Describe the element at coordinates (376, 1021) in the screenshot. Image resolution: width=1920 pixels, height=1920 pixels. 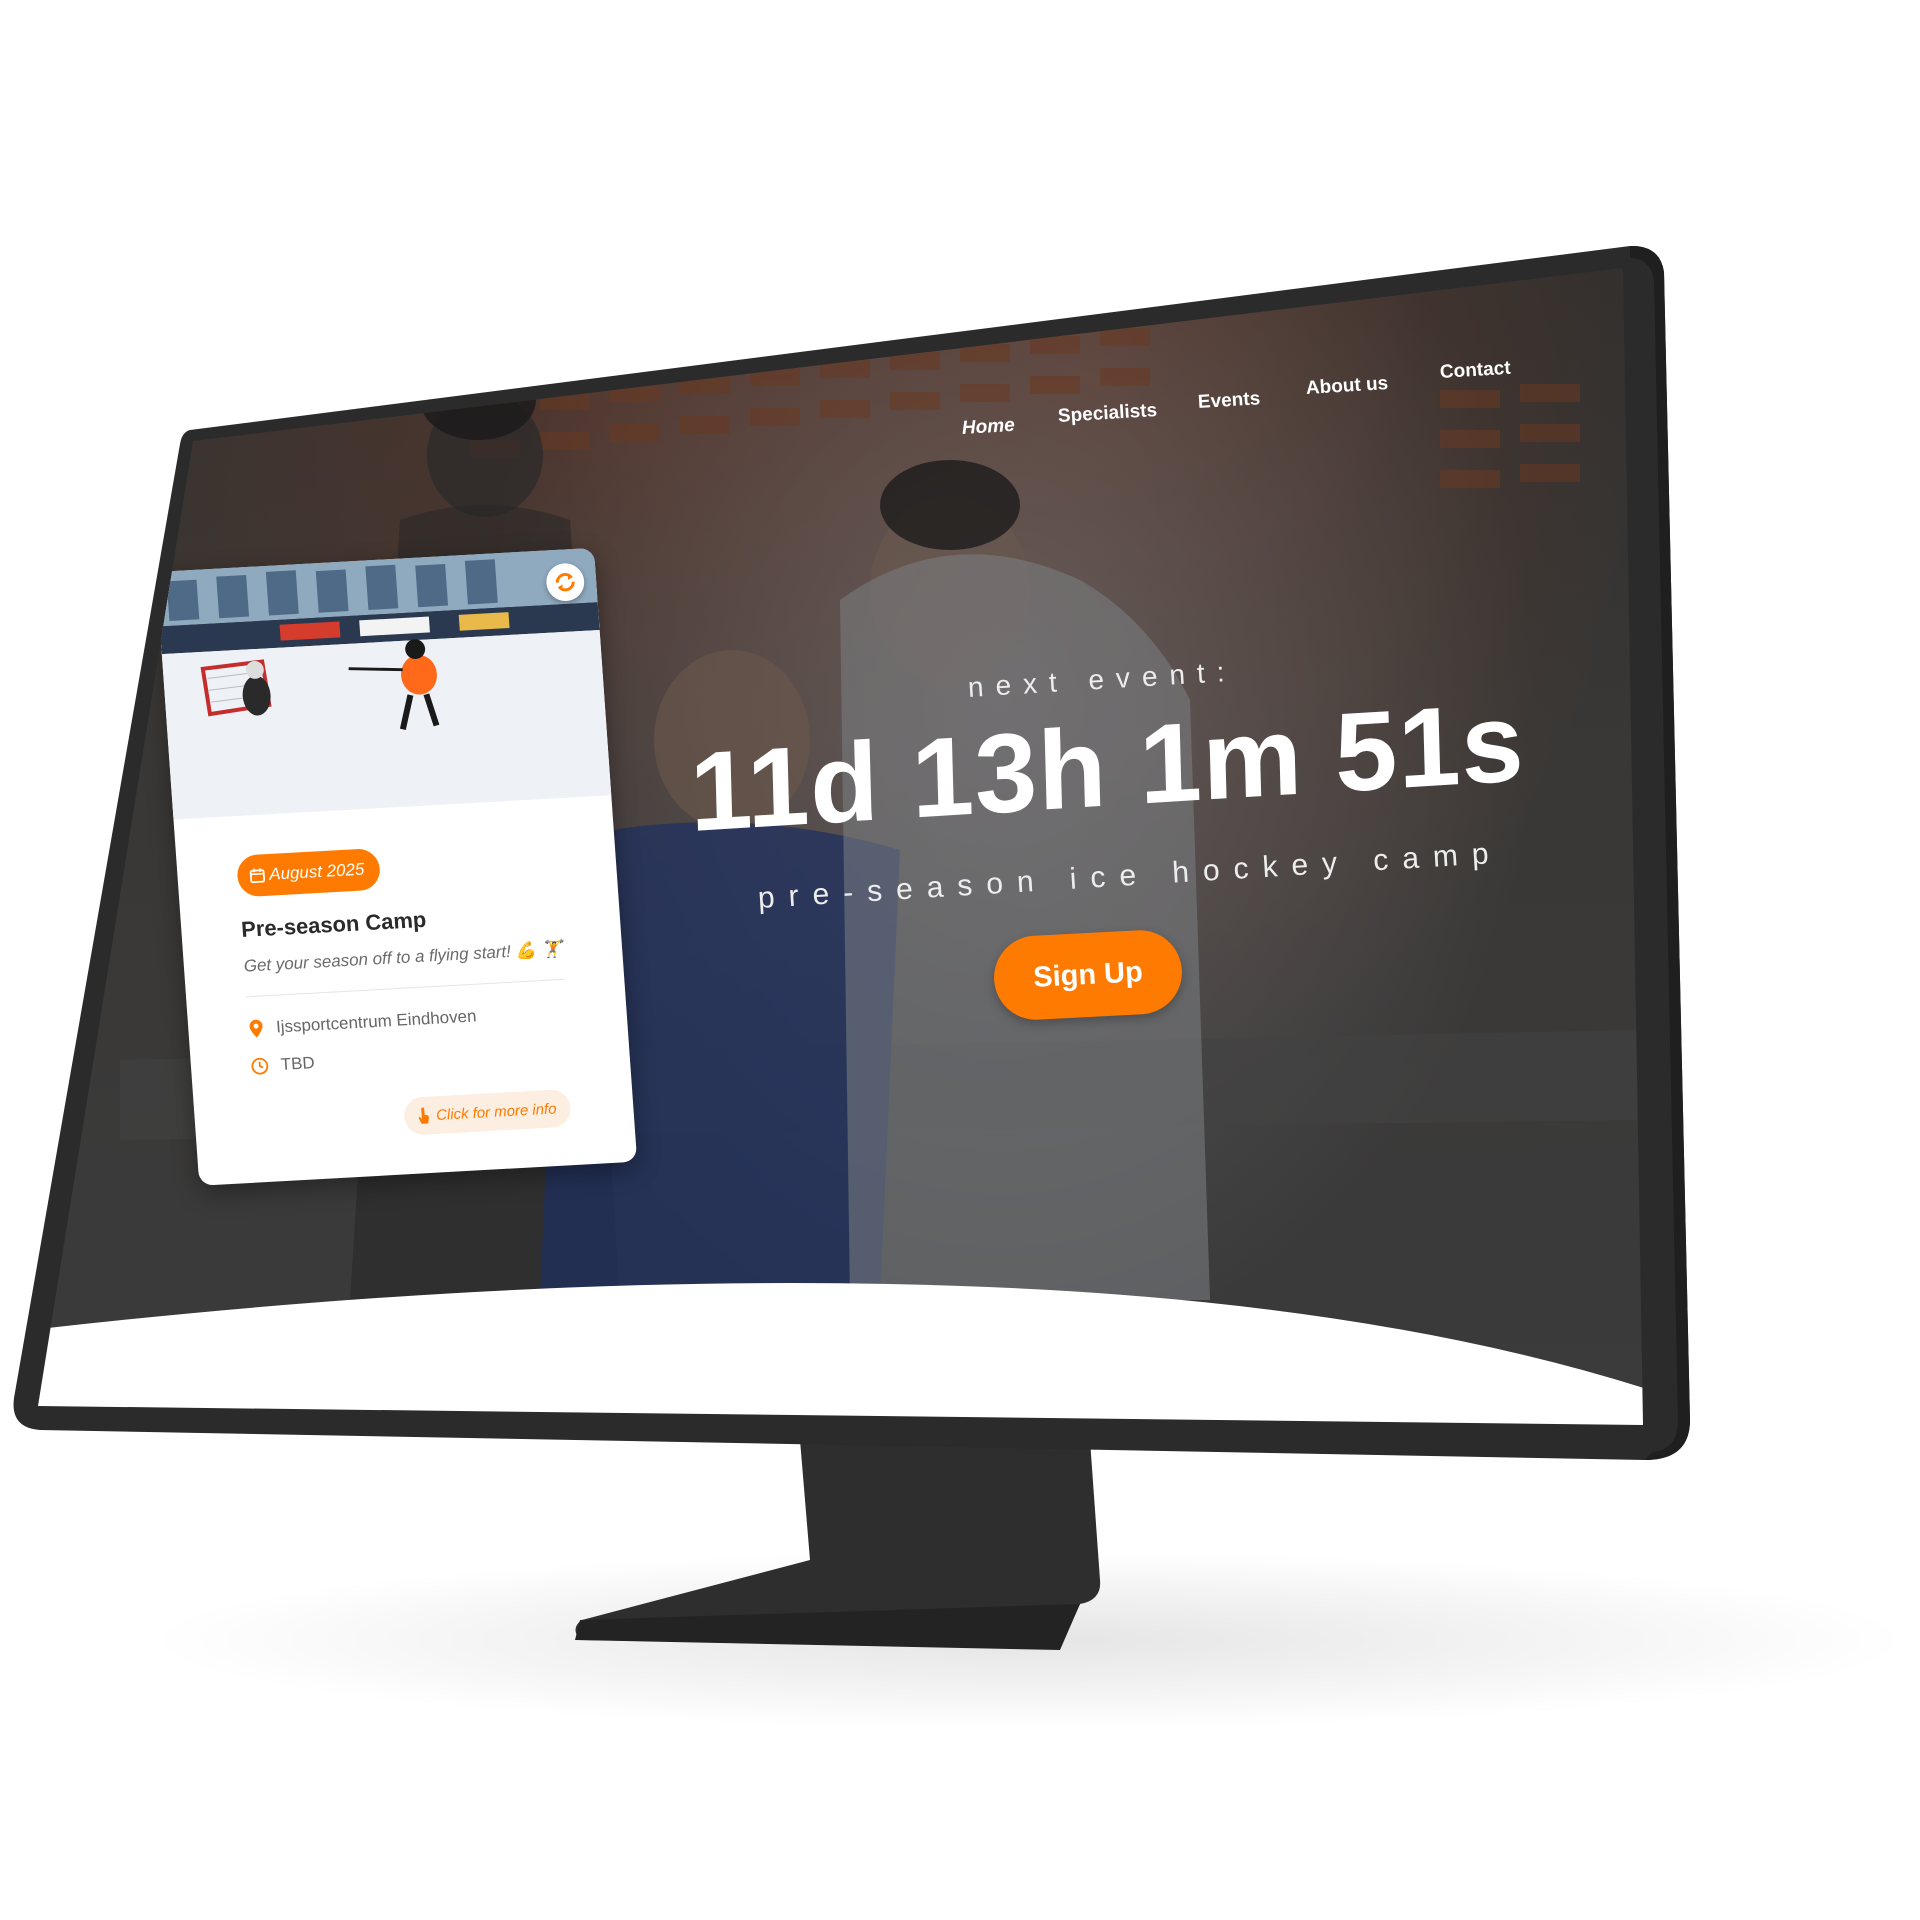
I see `event-location: Ijssportcentrum Eindhoven` at that location.